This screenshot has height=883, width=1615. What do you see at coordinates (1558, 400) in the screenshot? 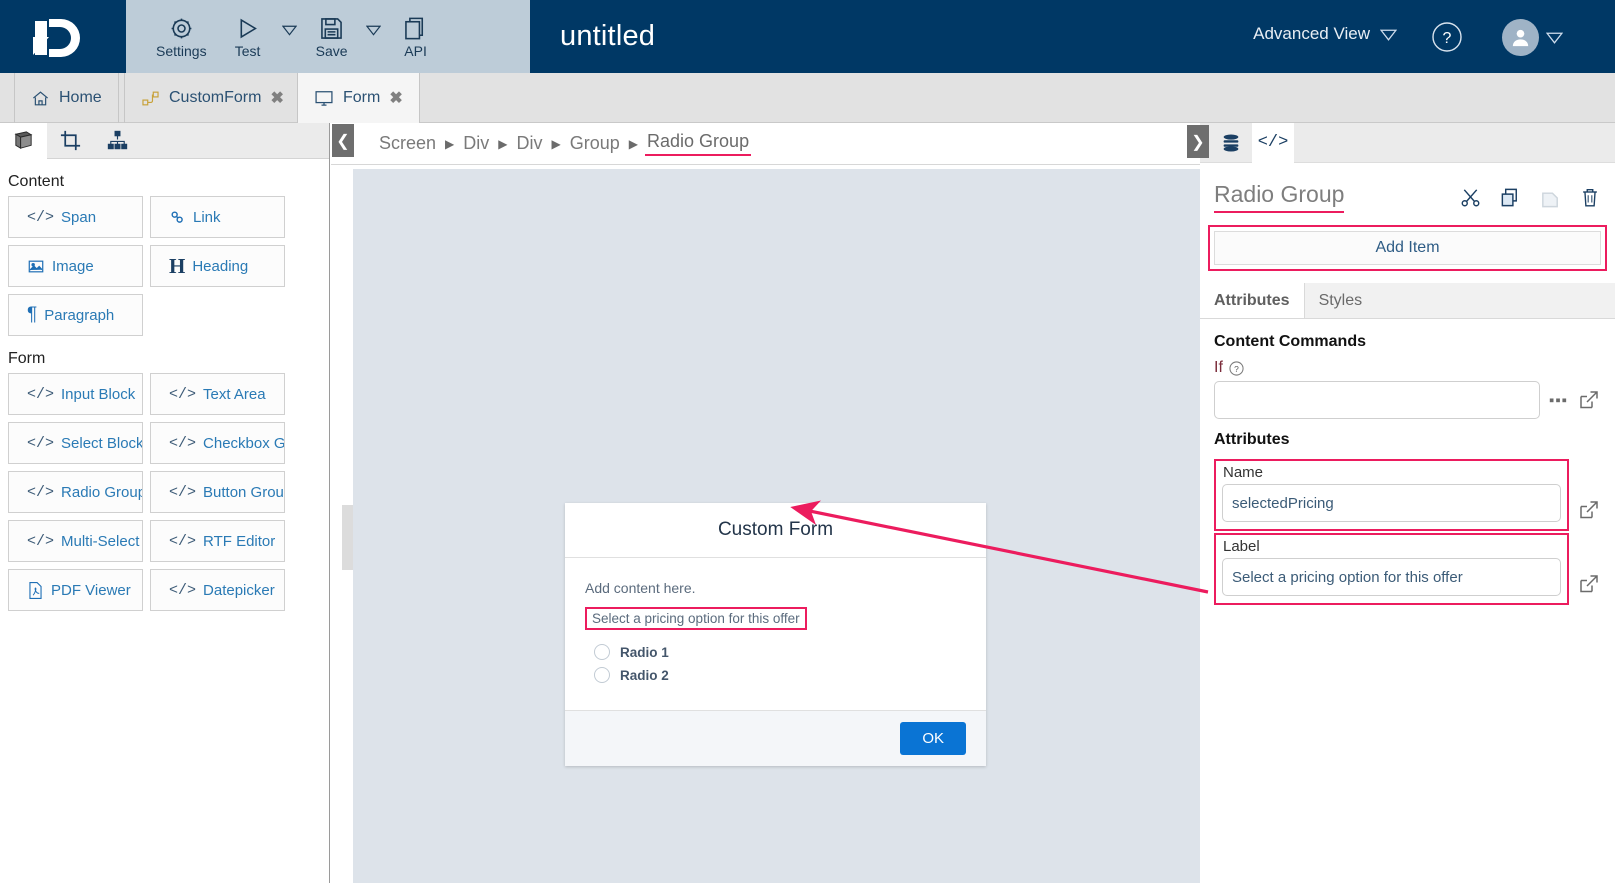
I see `if-more-options-icon: ▪▪▪` at bounding box center [1558, 400].